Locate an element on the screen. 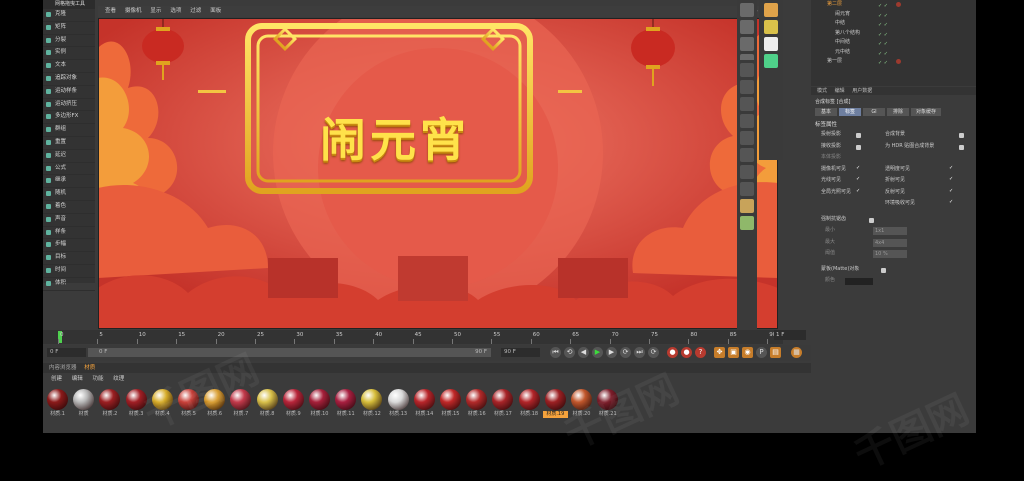 This screenshot has width=1024, height=481. texture-mode-icon is located at coordinates (747, 87).